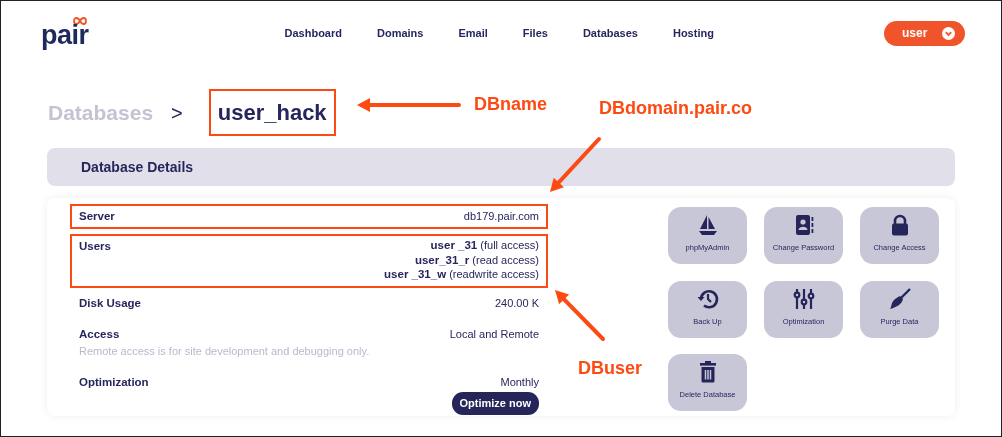 Image resolution: width=1002 pixels, height=437 pixels. What do you see at coordinates (65, 35) in the screenshot?
I see `logo: pair` at bounding box center [65, 35].